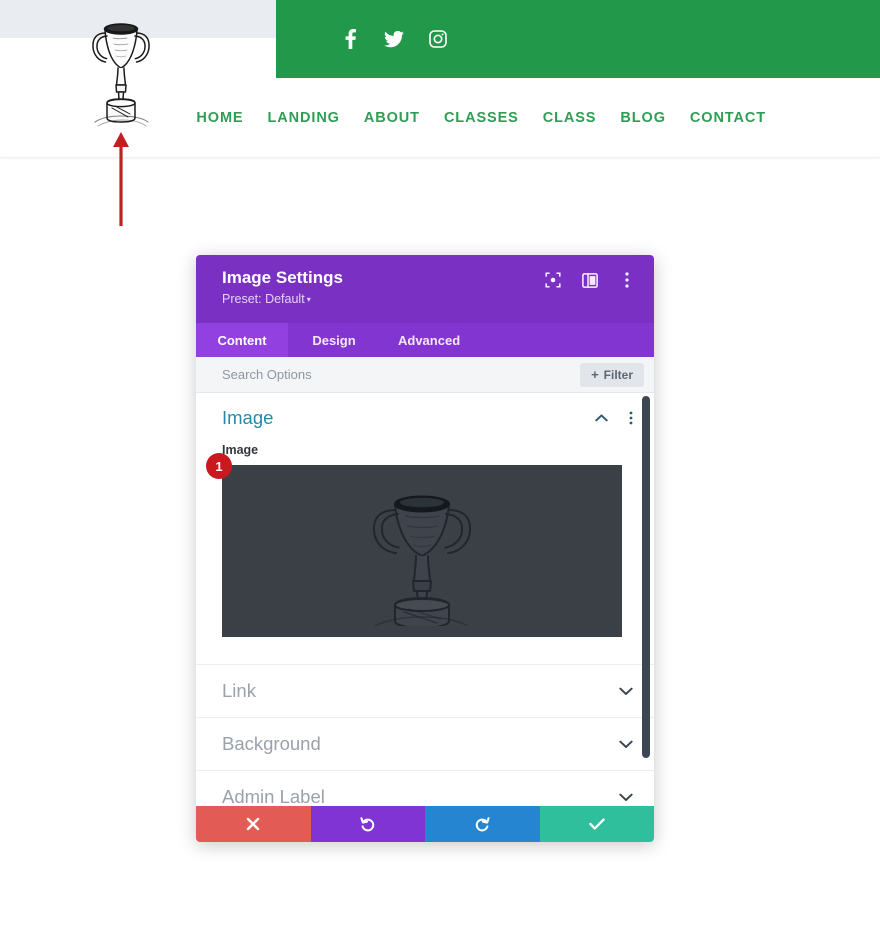  I want to click on focus-target-icon, so click(553, 280).